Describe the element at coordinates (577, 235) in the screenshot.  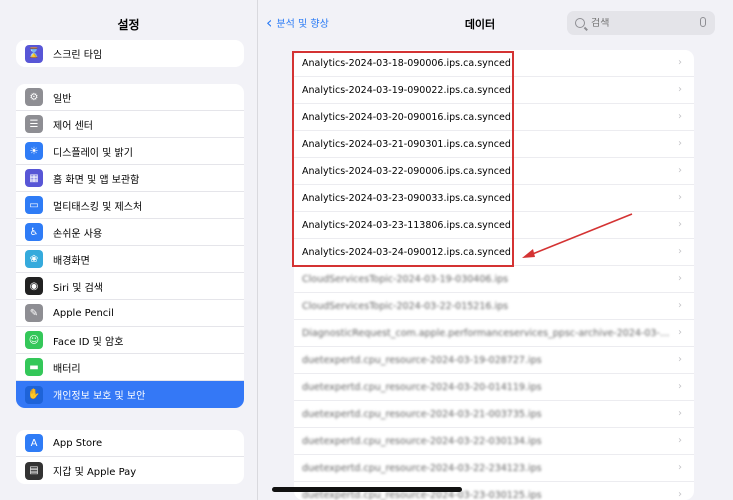
I see `annotation-arrow` at that location.